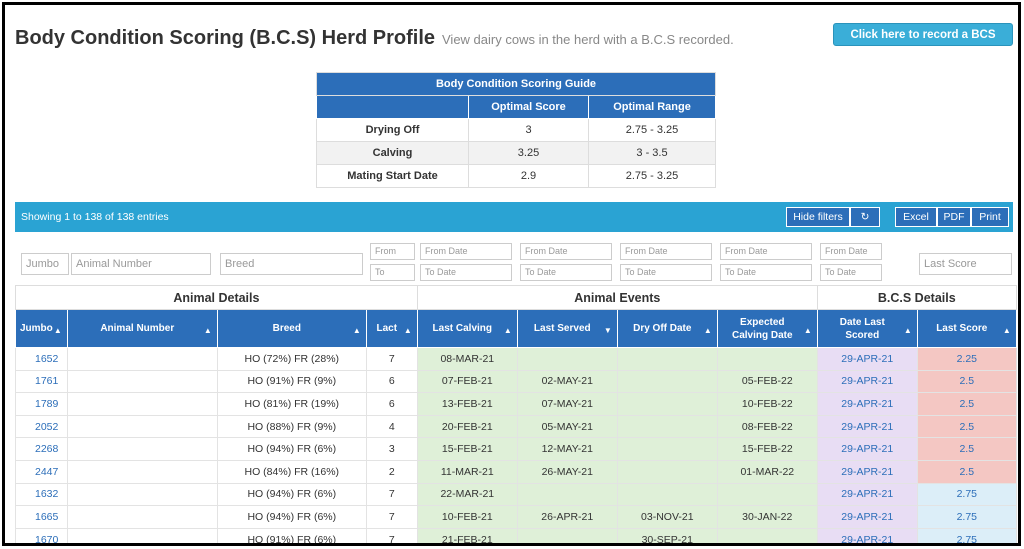 The width and height of the screenshot is (1024, 549). I want to click on cell-jumbo: 1761, so click(41, 381).